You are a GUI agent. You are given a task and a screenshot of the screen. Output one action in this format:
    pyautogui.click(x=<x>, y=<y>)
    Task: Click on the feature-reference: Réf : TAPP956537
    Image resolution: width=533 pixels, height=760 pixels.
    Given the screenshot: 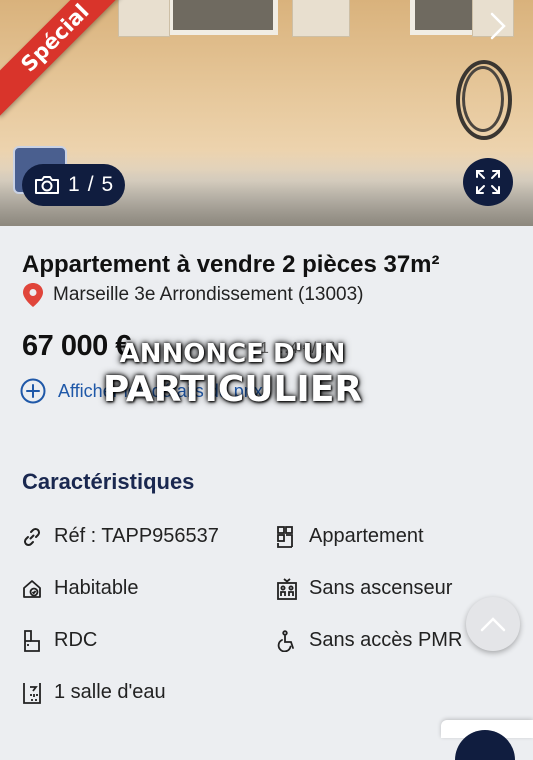 What is the action you would take?
    pyautogui.click(x=120, y=536)
    